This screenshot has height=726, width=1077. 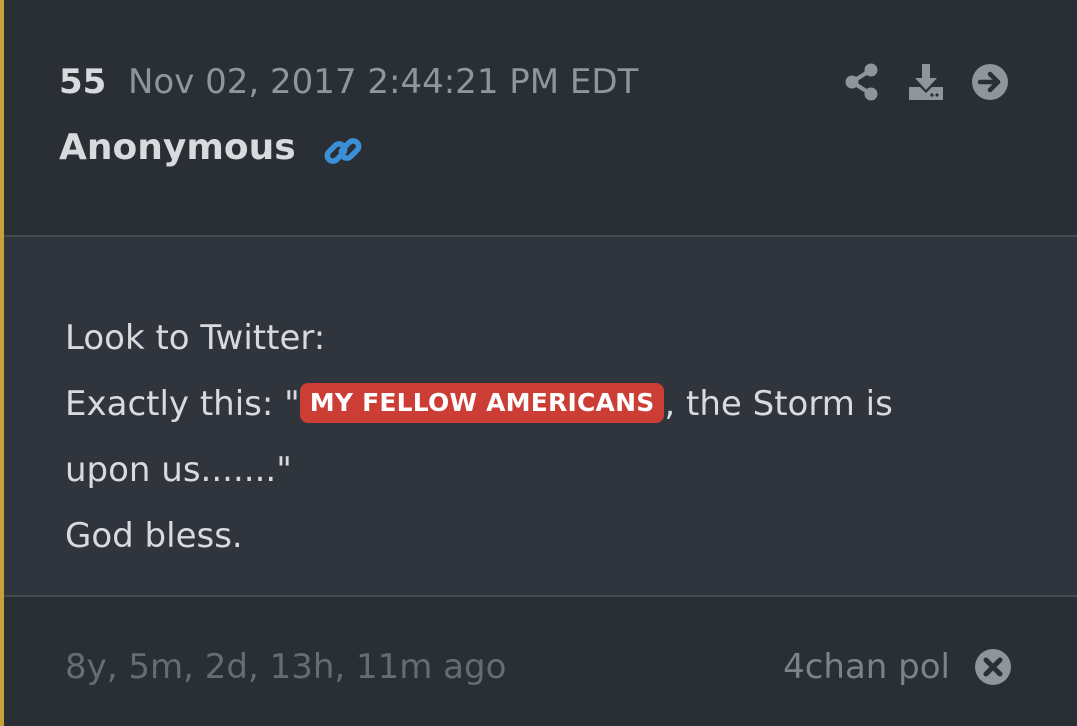 I want to click on body-line-2-prefix: Exactly this: ", so click(x=182, y=404).